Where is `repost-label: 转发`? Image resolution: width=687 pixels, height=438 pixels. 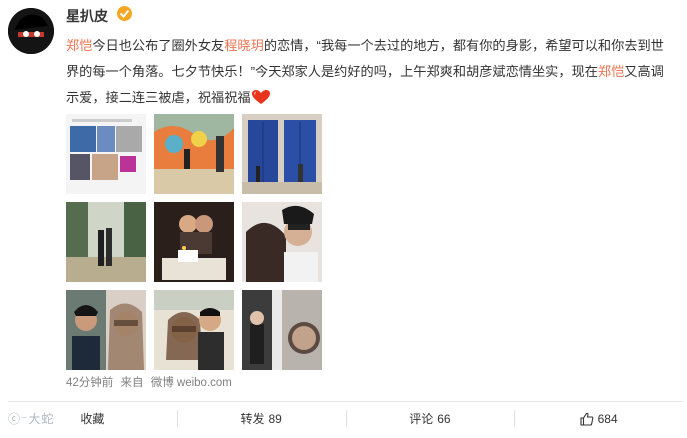
repost-label: 转发 is located at coordinates (252, 419).